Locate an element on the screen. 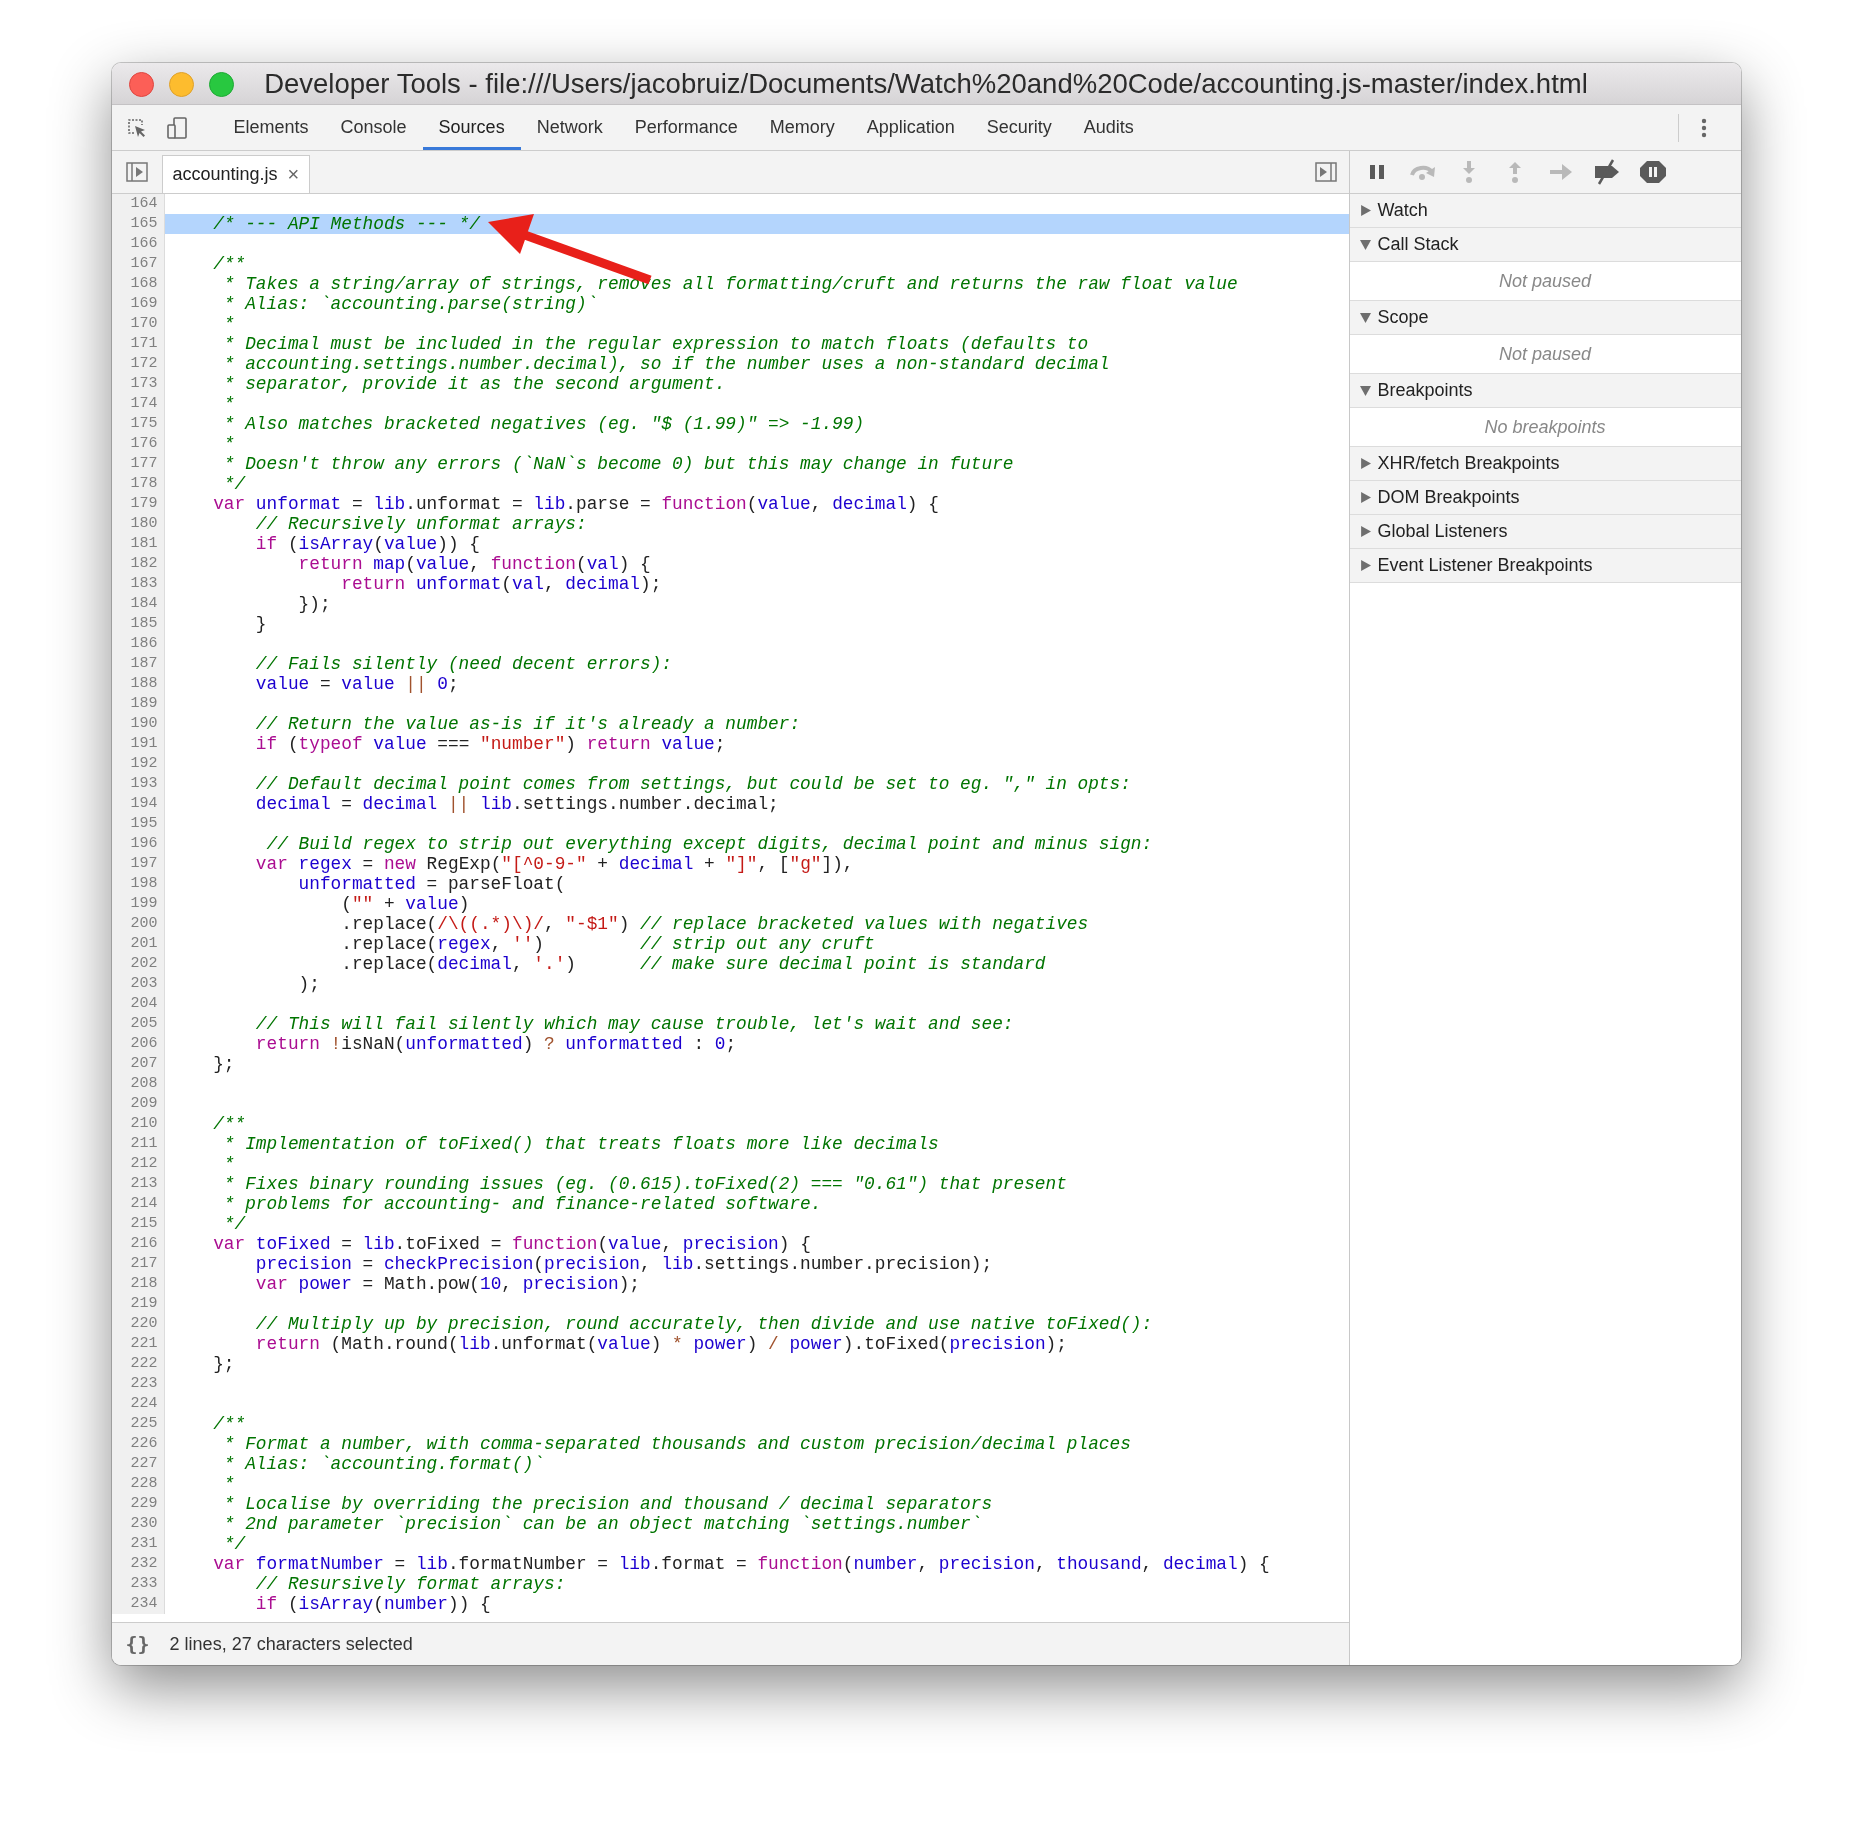  line-number: 188 is located at coordinates (138, 684).